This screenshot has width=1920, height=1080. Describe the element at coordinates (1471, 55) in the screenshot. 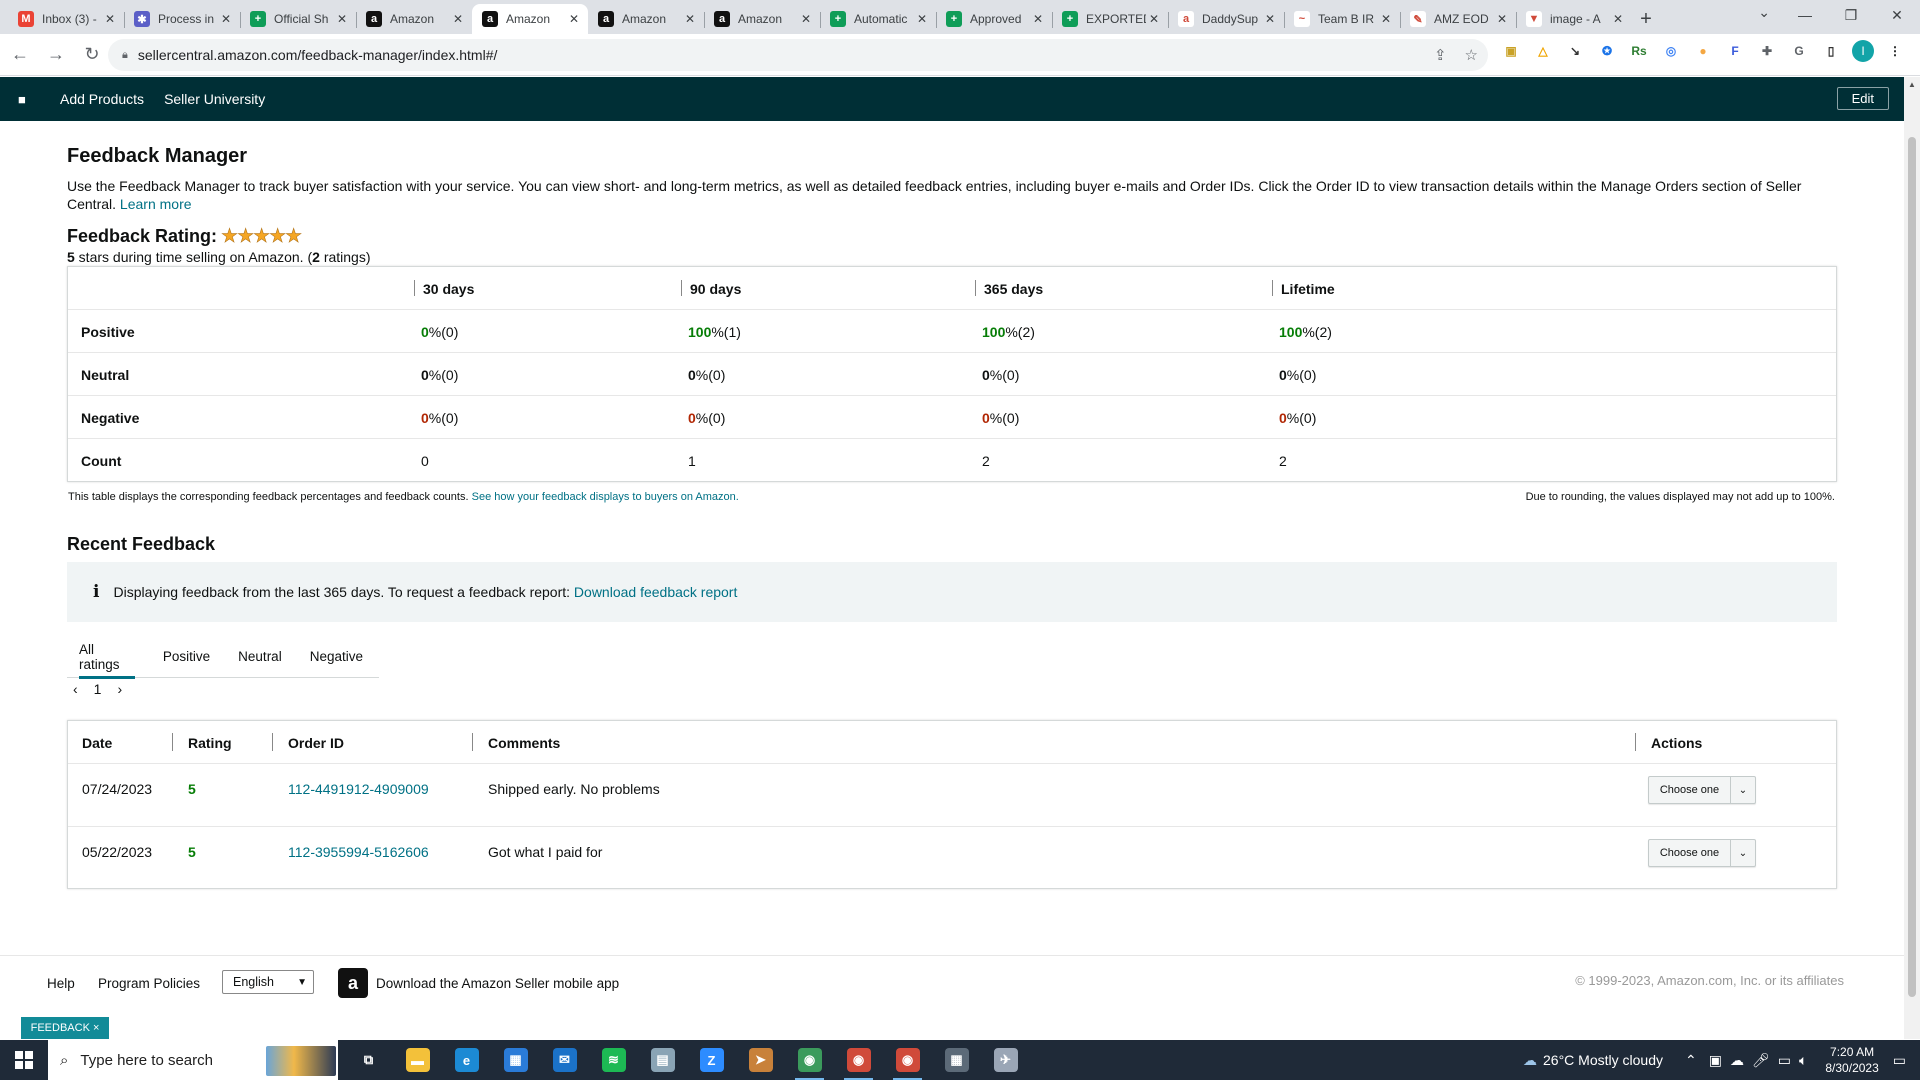

I see `bookmark-star-icon: ☆` at that location.